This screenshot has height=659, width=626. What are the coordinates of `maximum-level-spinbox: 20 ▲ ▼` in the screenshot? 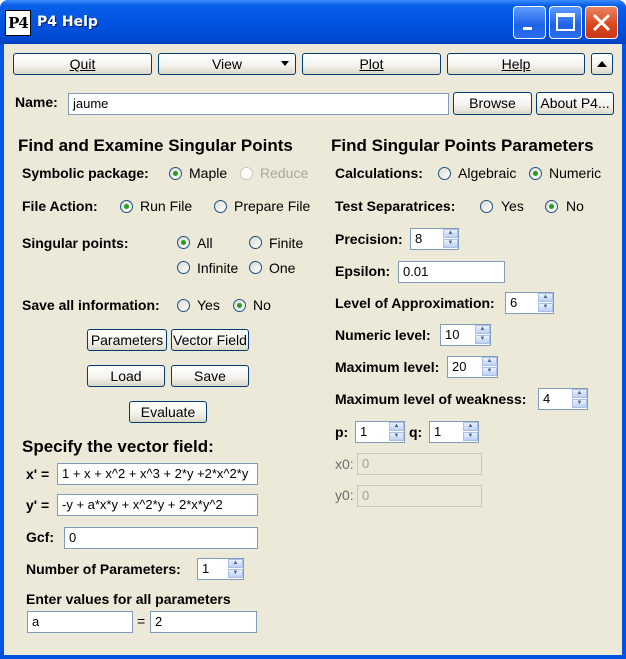 It's located at (472, 367).